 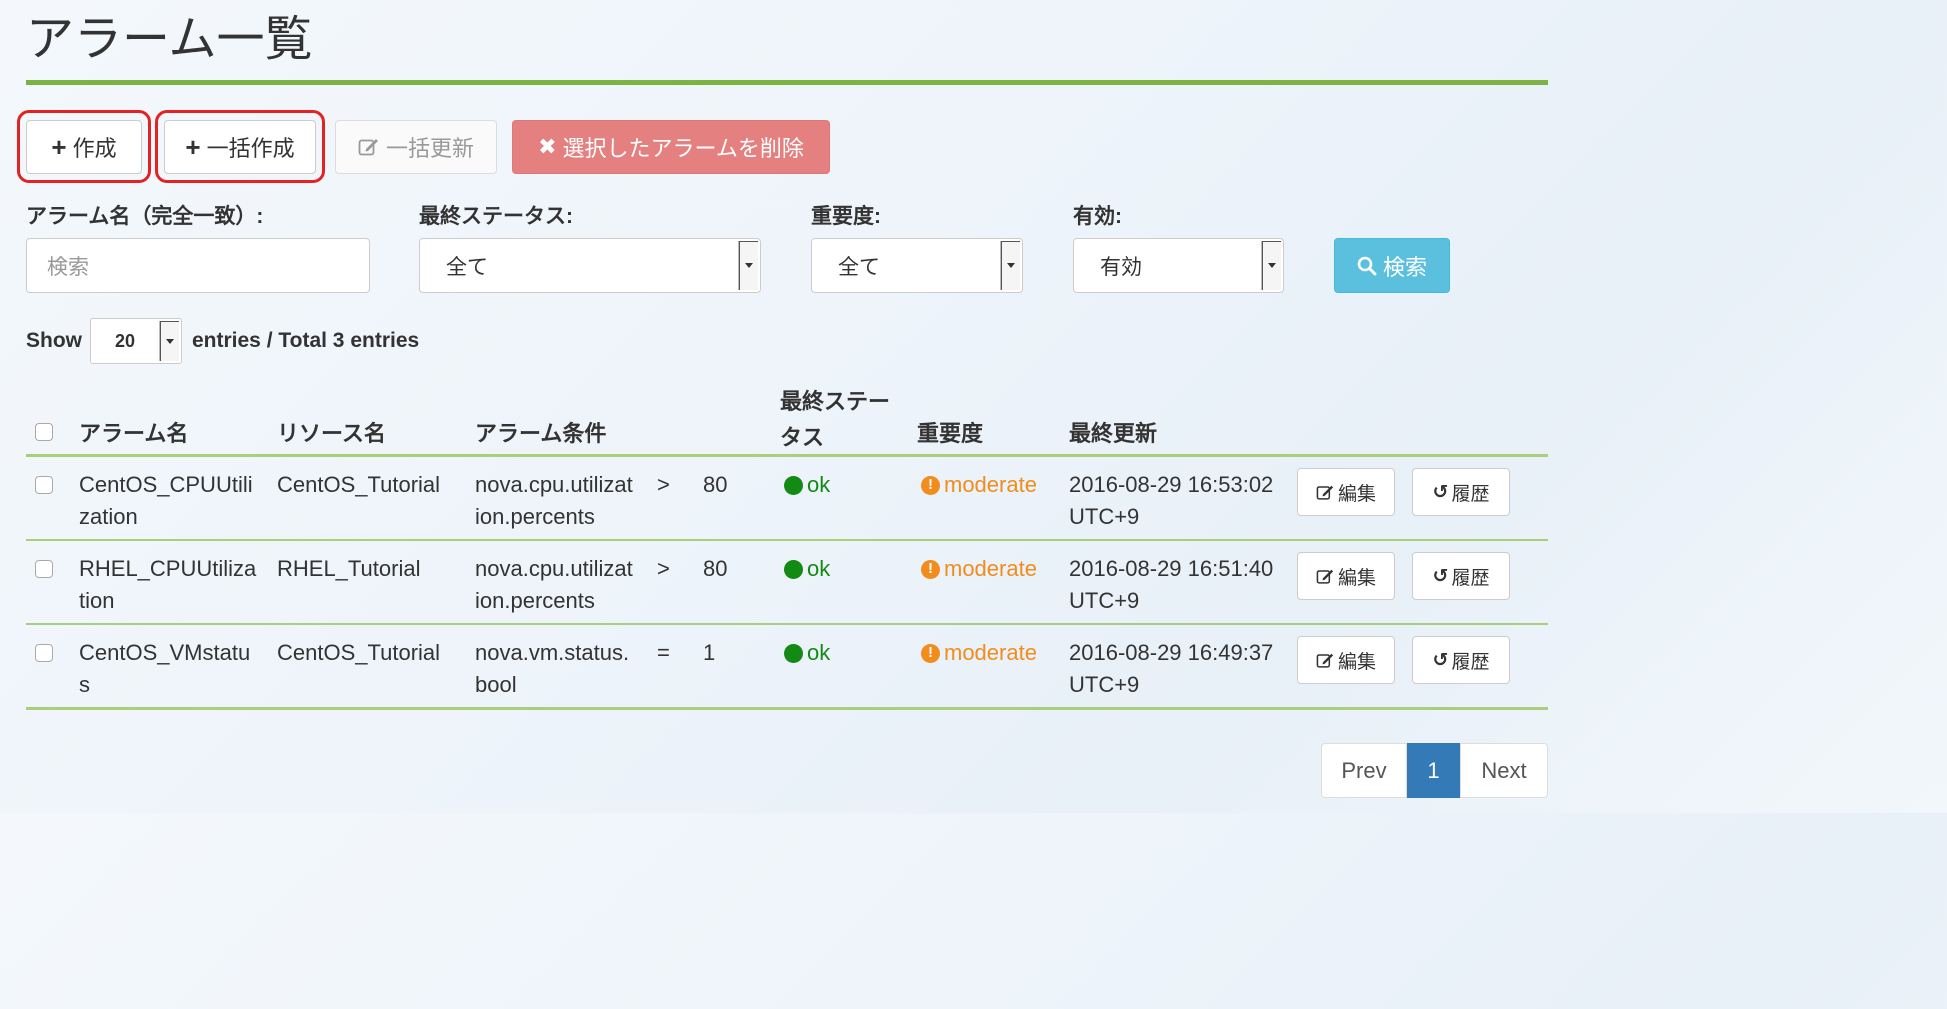 What do you see at coordinates (1171, 568) in the screenshot?
I see `updated-line: 2016-08-29 16:51:40` at bounding box center [1171, 568].